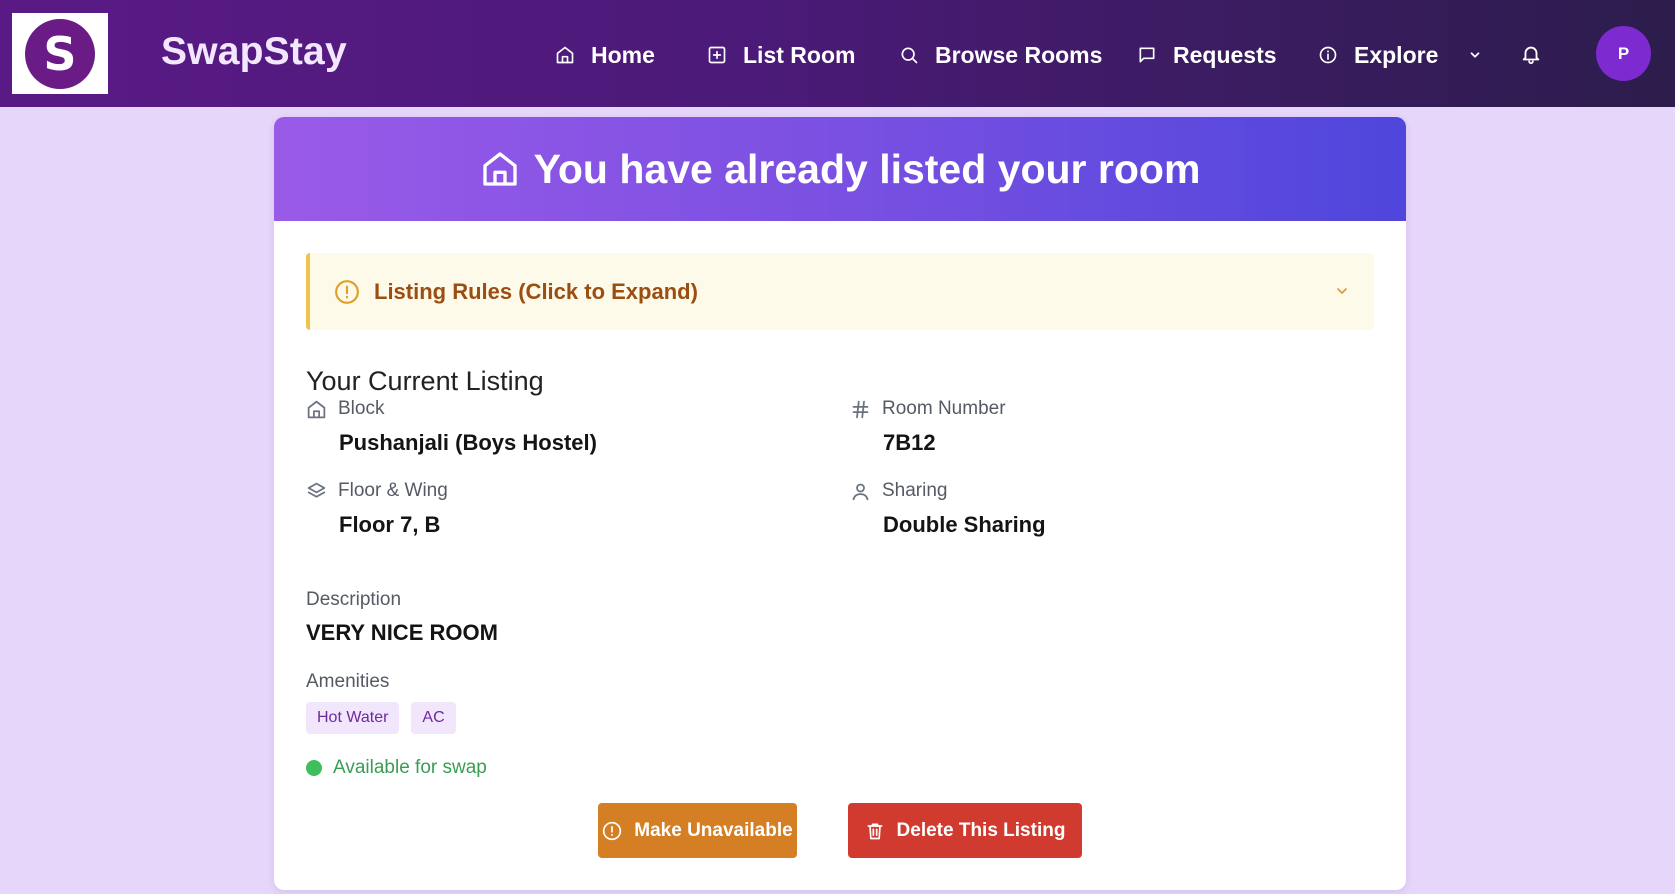 This screenshot has width=1675, height=894. Describe the element at coordinates (1328, 55) in the screenshot. I see `info-icon` at that location.